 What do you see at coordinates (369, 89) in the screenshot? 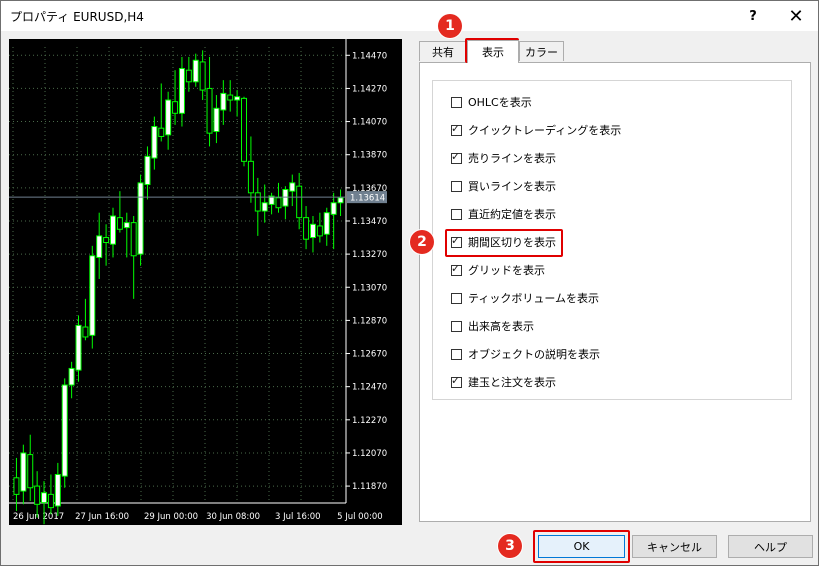
I see `y-tick-label: 1.14270` at bounding box center [369, 89].